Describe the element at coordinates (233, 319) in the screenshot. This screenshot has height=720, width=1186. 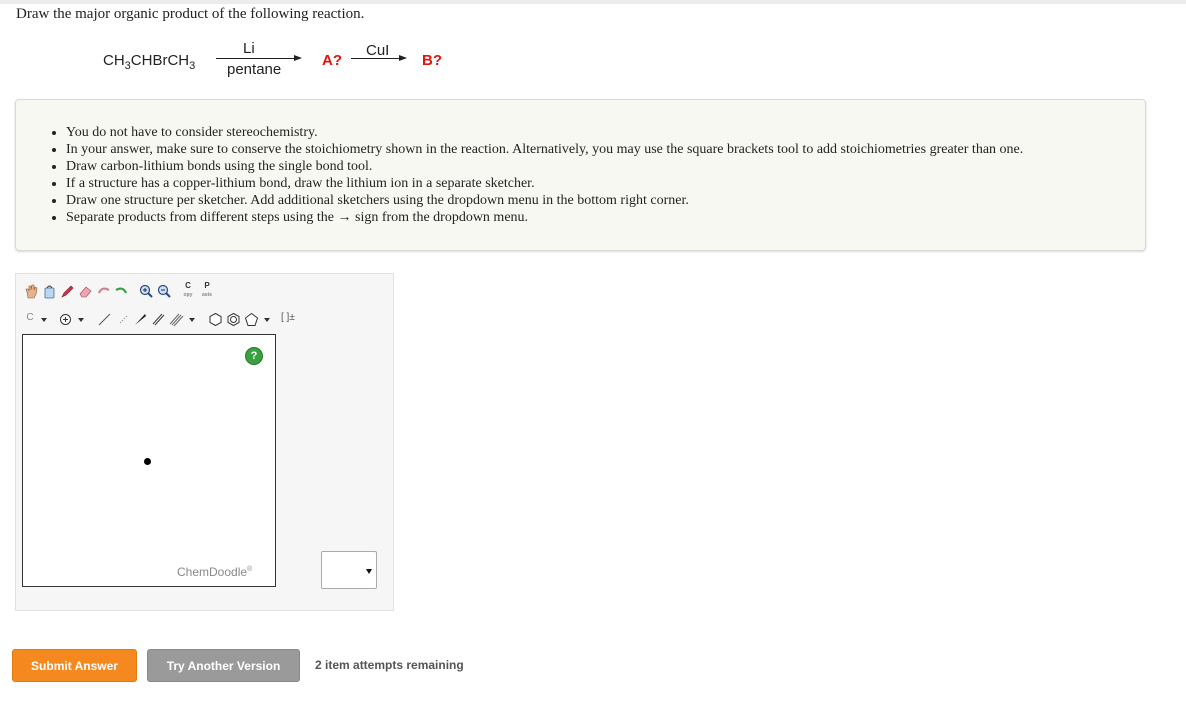
I see `benzene-icon` at that location.